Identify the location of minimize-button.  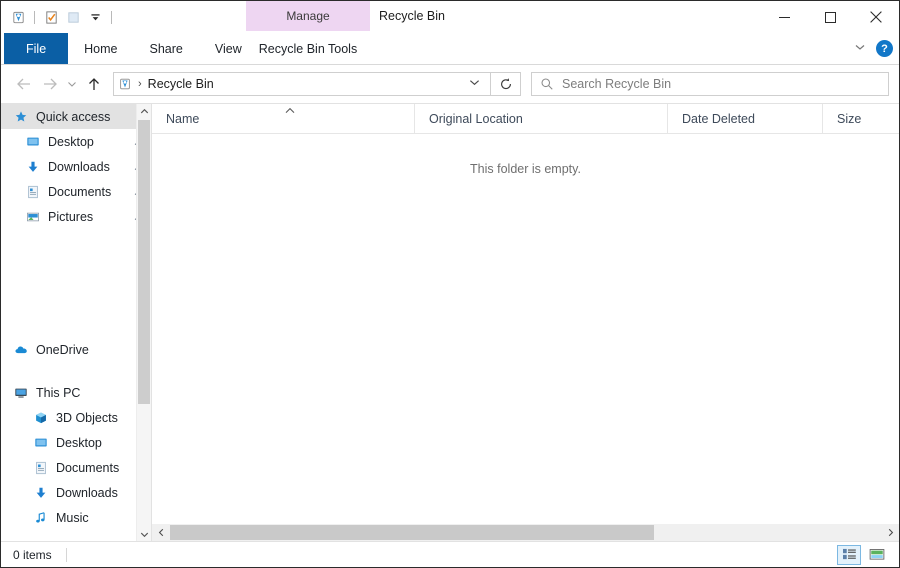
(784, 17).